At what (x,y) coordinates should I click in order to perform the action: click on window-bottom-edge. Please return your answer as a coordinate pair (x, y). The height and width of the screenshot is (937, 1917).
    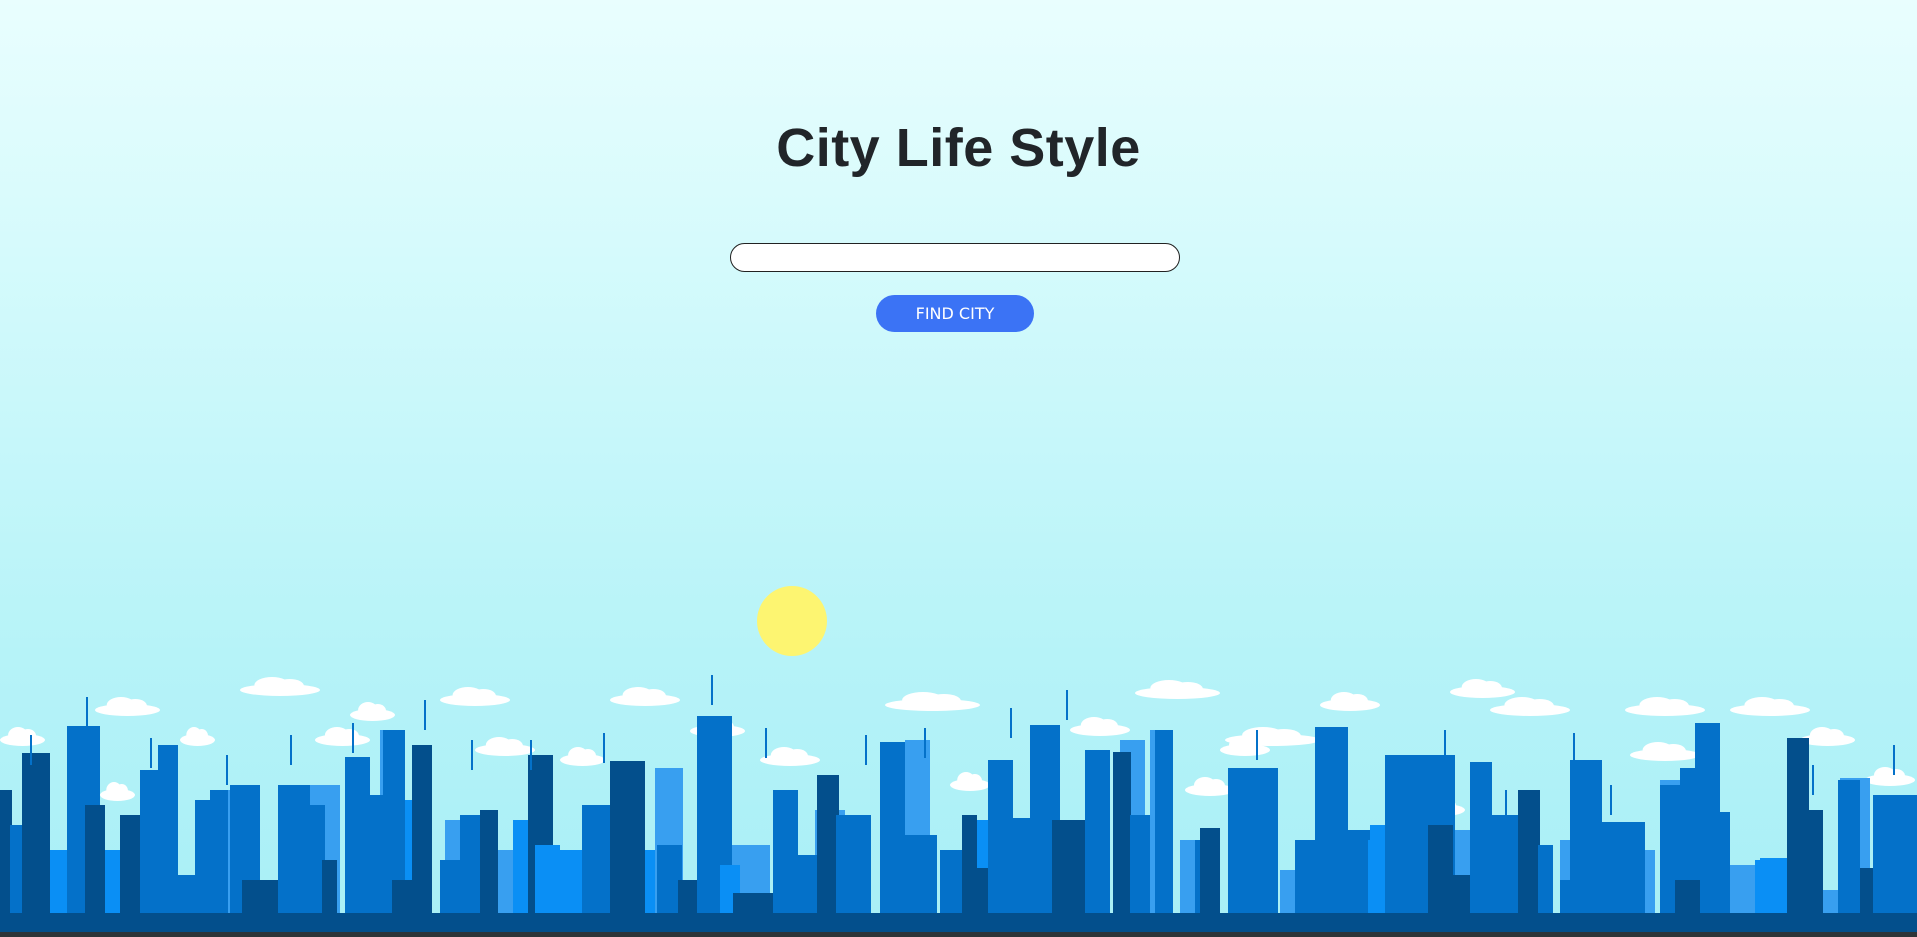
    Looking at the image, I should click on (958, 934).